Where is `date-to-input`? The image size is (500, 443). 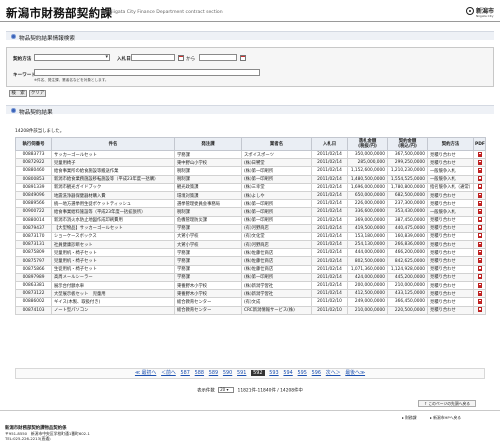 date-to-input is located at coordinates (218, 57).